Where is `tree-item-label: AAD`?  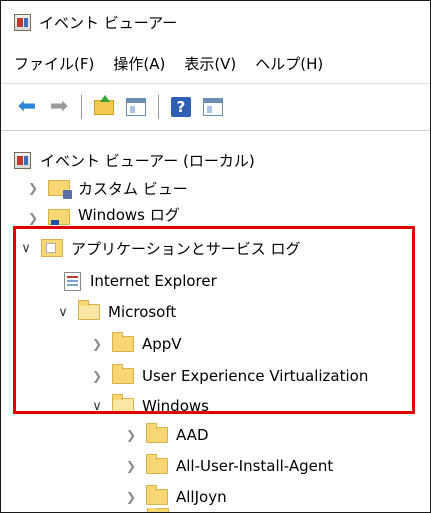
tree-item-label: AAD is located at coordinates (192, 435).